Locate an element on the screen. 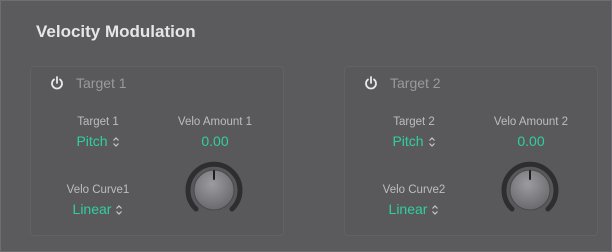  target-1-select: Pitch is located at coordinates (98, 141).